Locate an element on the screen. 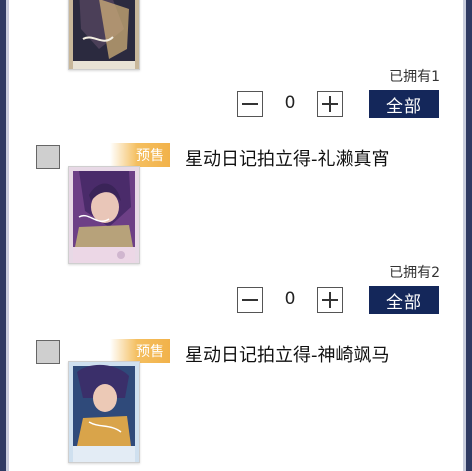 The width and height of the screenshot is (472, 471). window-frame-left is located at coordinates (4, 235).